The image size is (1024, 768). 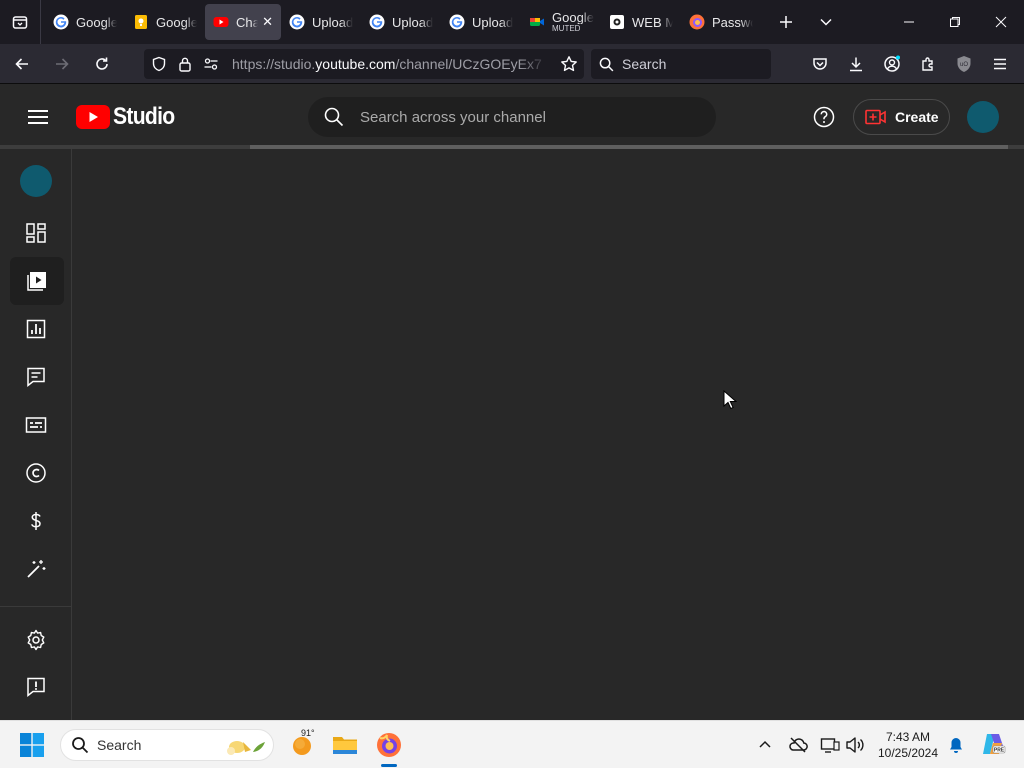 I want to click on tab-upload-1: Upload, so click(x=321, y=22).